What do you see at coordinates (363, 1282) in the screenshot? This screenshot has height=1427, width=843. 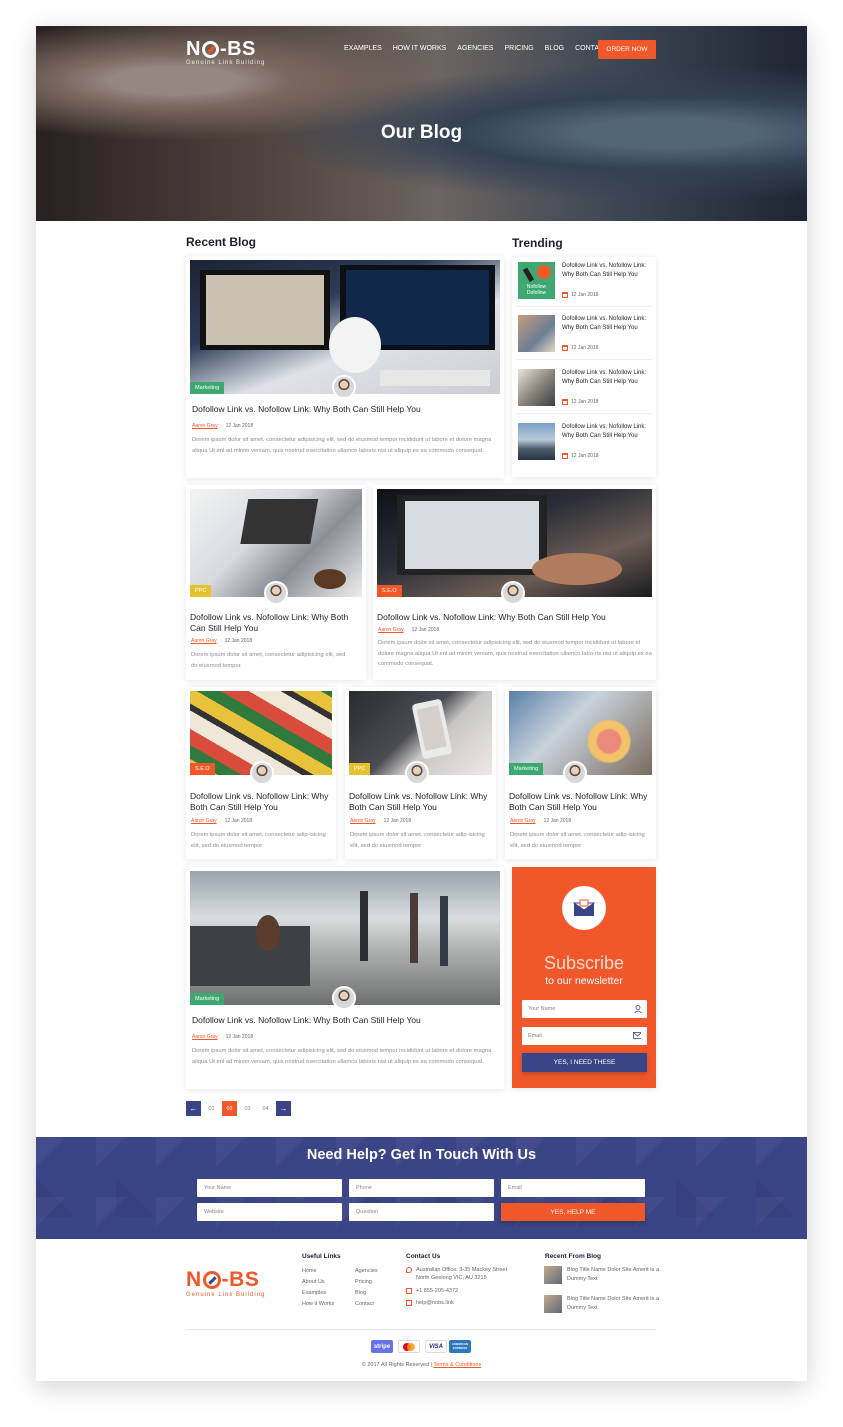 I see `footer-link-pricing: Pricing` at bounding box center [363, 1282].